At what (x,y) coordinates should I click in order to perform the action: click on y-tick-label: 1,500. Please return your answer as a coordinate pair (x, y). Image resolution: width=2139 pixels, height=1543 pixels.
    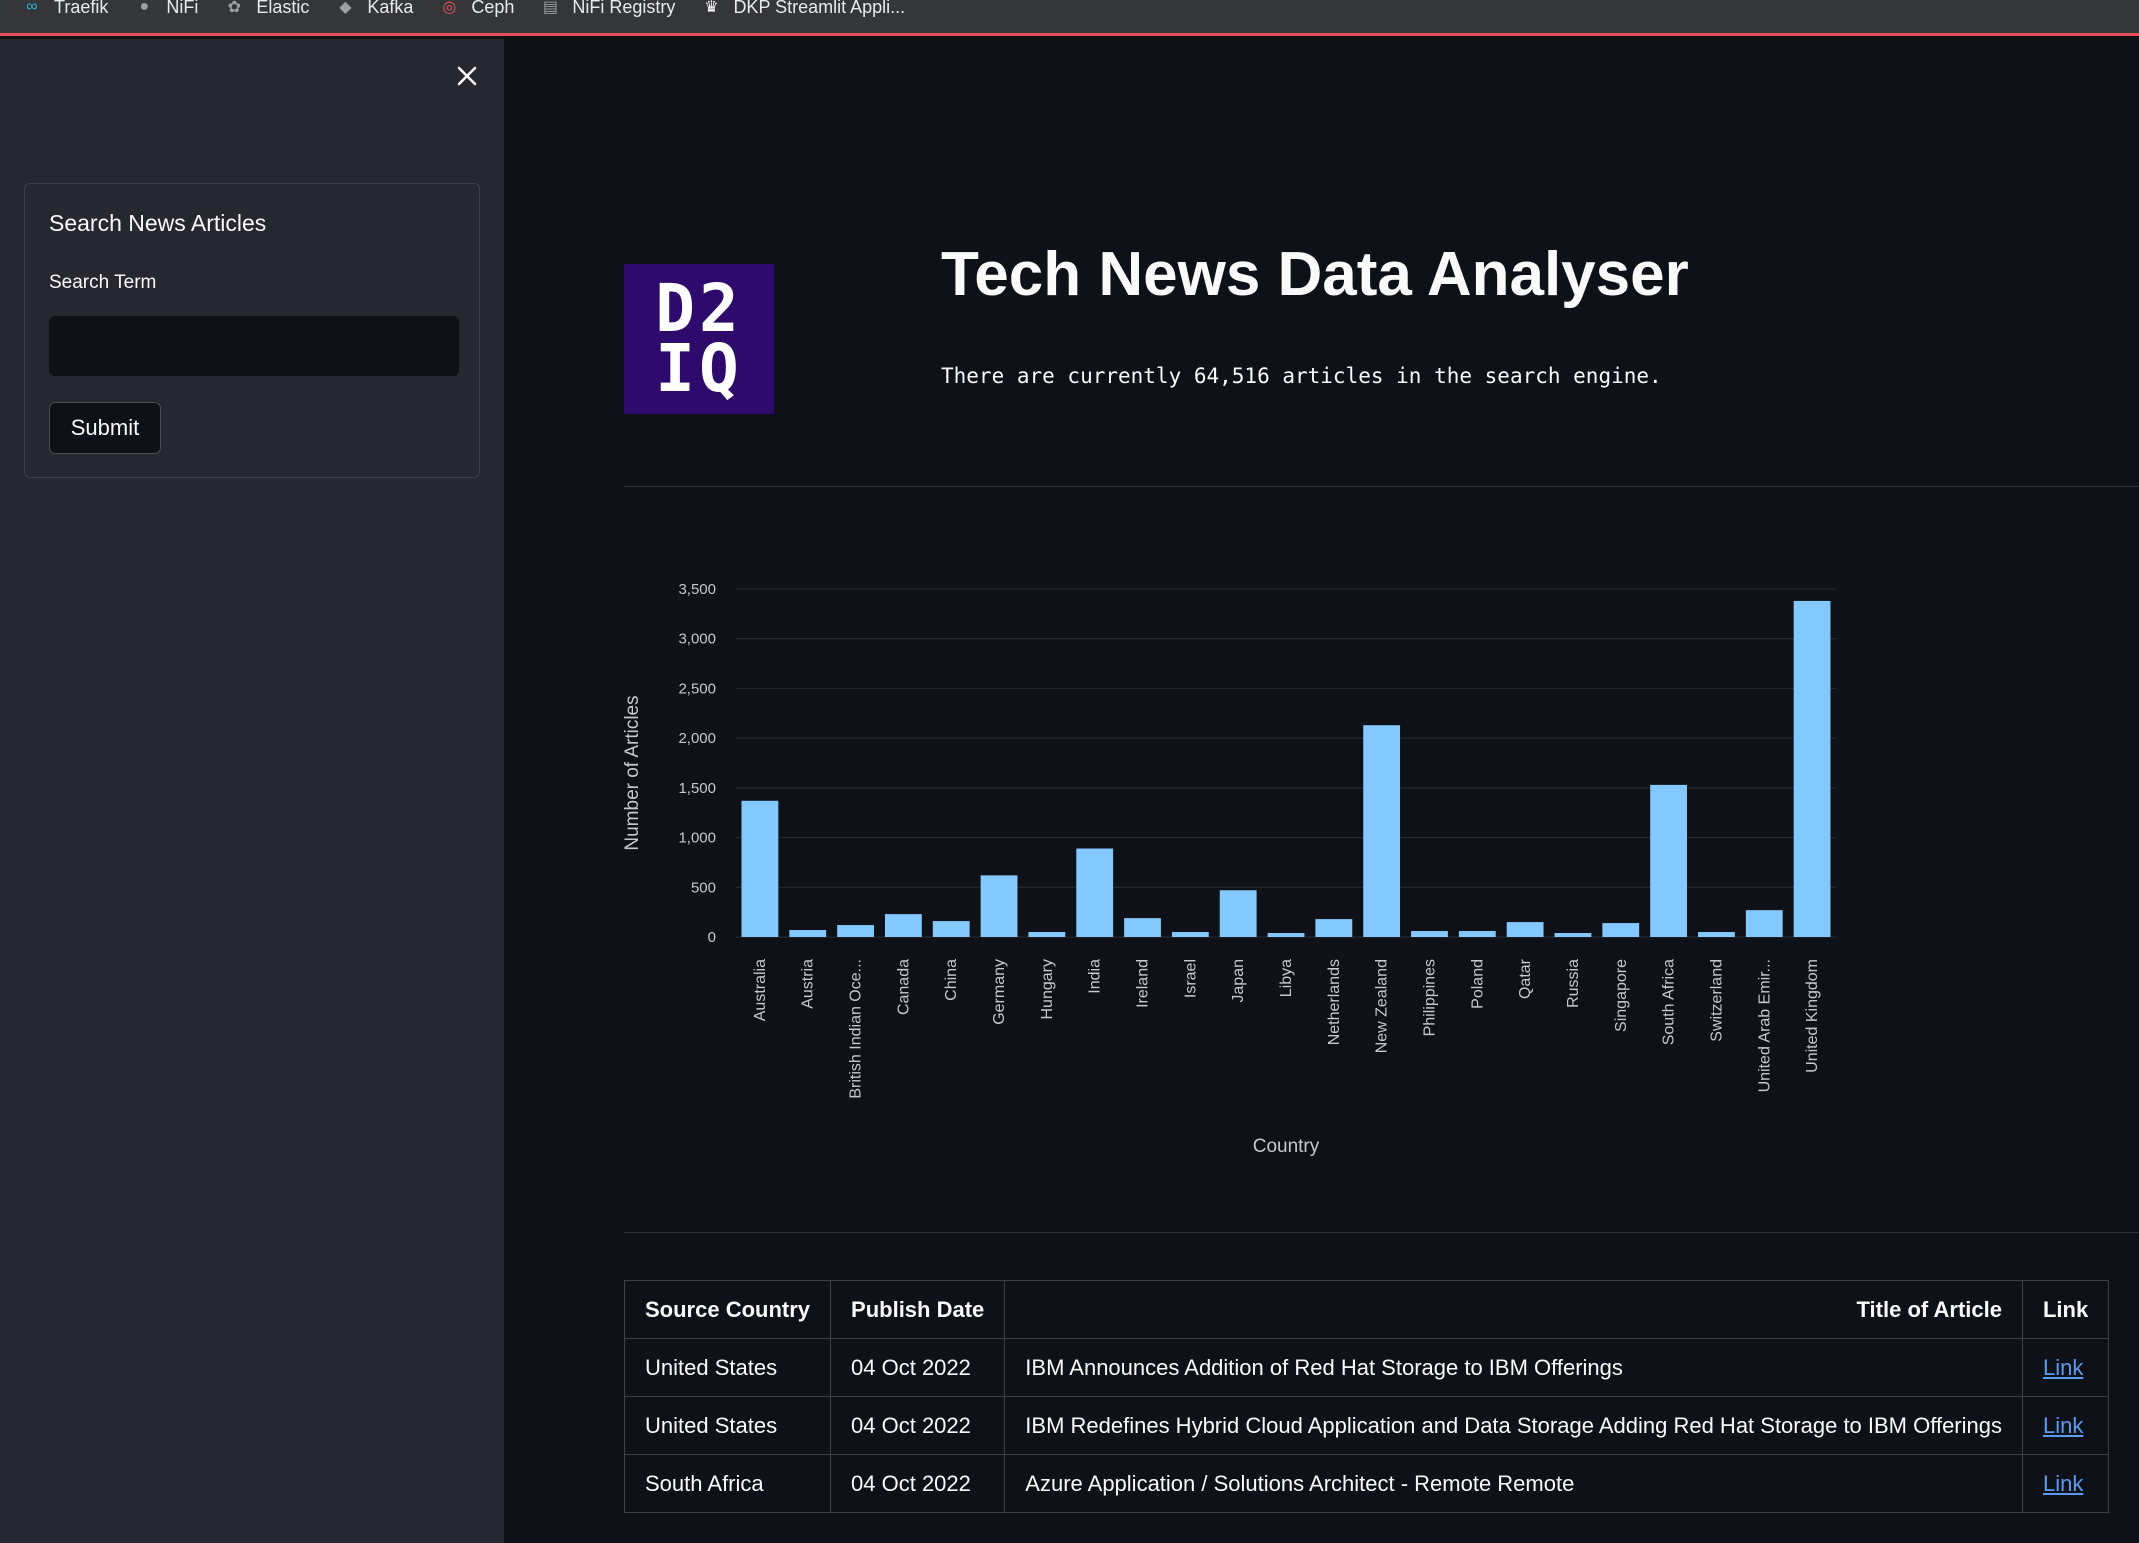
    Looking at the image, I should click on (697, 788).